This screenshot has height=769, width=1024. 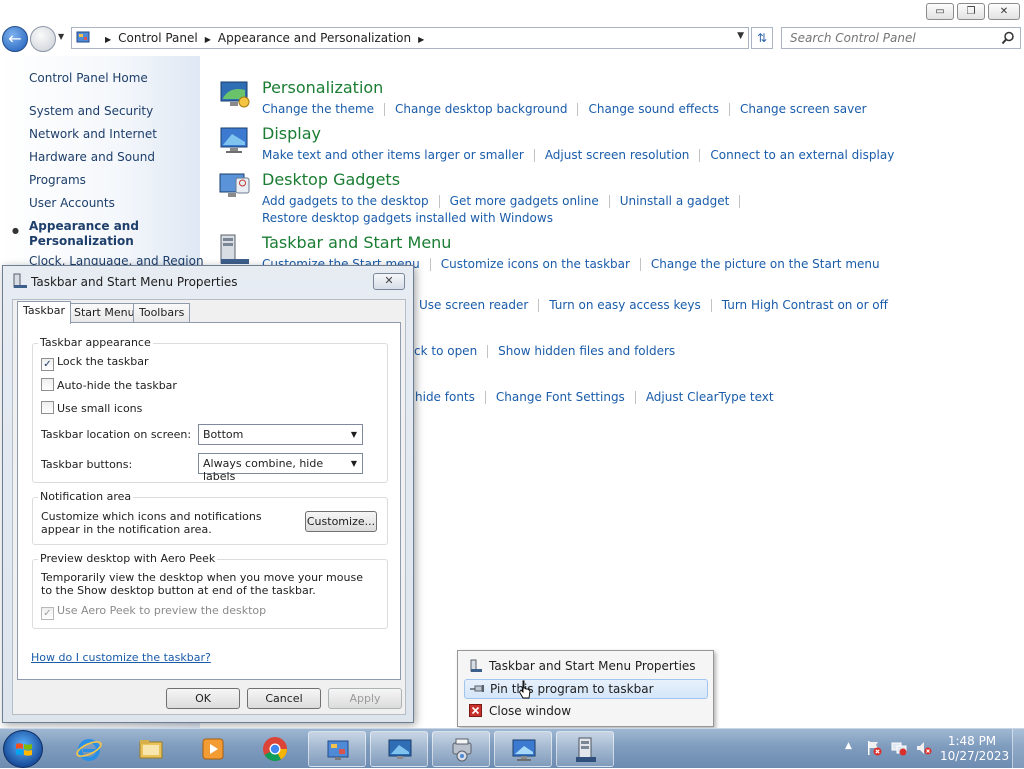 What do you see at coordinates (803, 109) in the screenshot?
I see `change-screen-saver-link: Change screen saver` at bounding box center [803, 109].